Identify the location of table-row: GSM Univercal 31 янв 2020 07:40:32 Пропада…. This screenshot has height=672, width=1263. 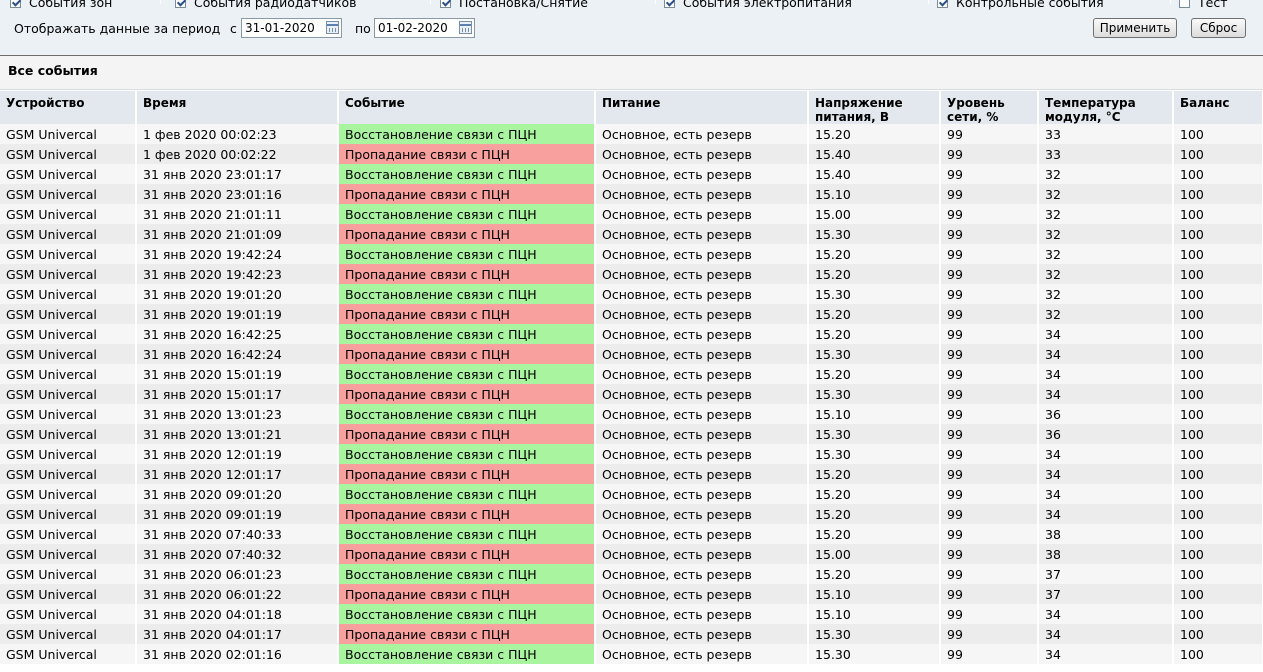
(631, 554).